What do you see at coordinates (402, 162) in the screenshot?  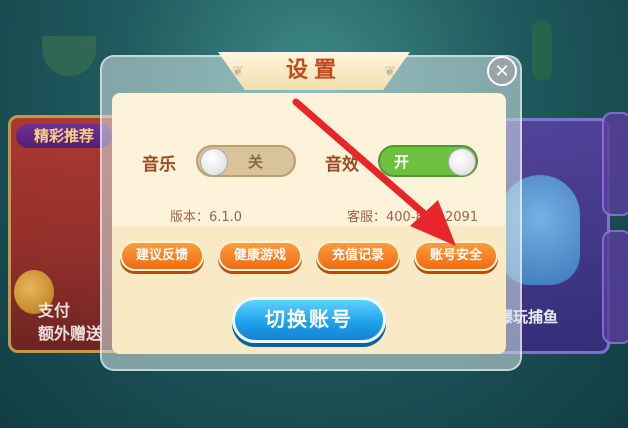 I see `sound-toggle-state: 开` at bounding box center [402, 162].